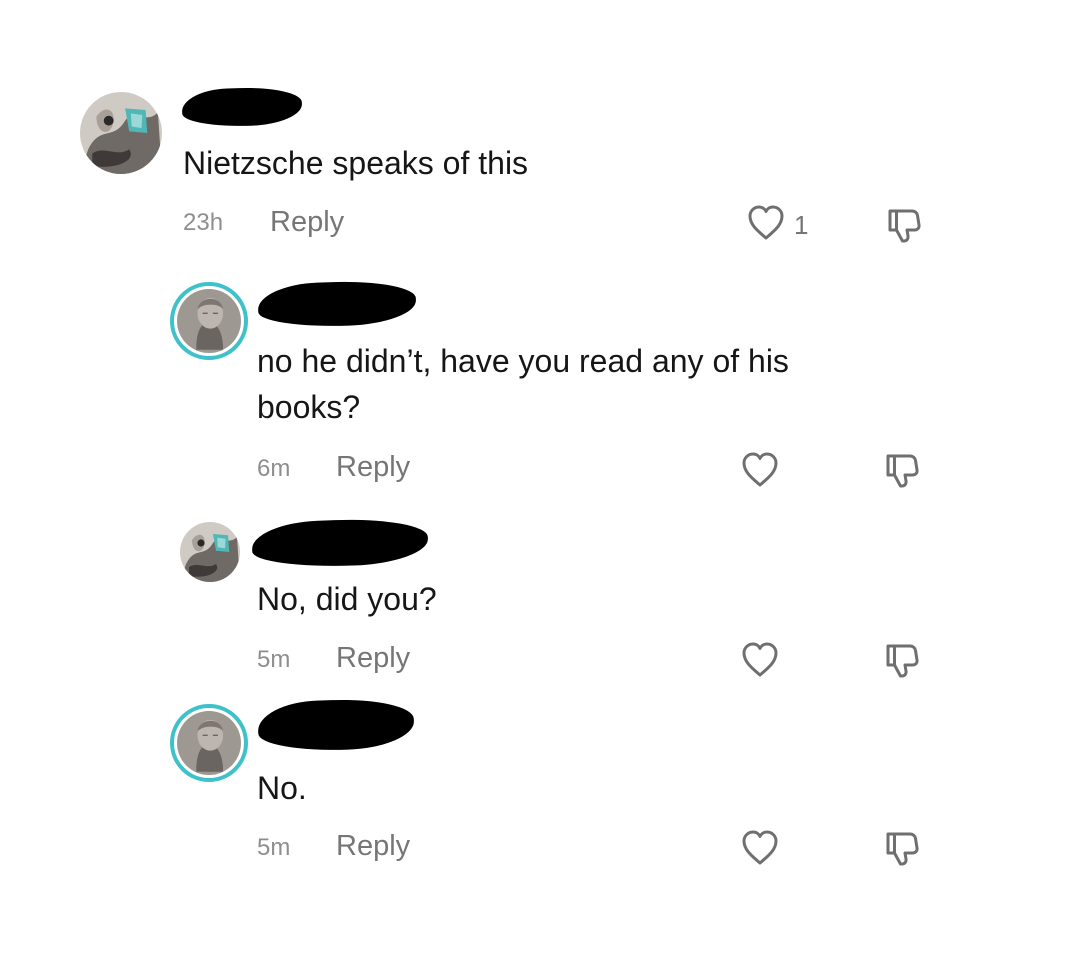 This screenshot has width=1080, height=968. What do you see at coordinates (347, 599) in the screenshot?
I see `comment-text: No, did you?` at bounding box center [347, 599].